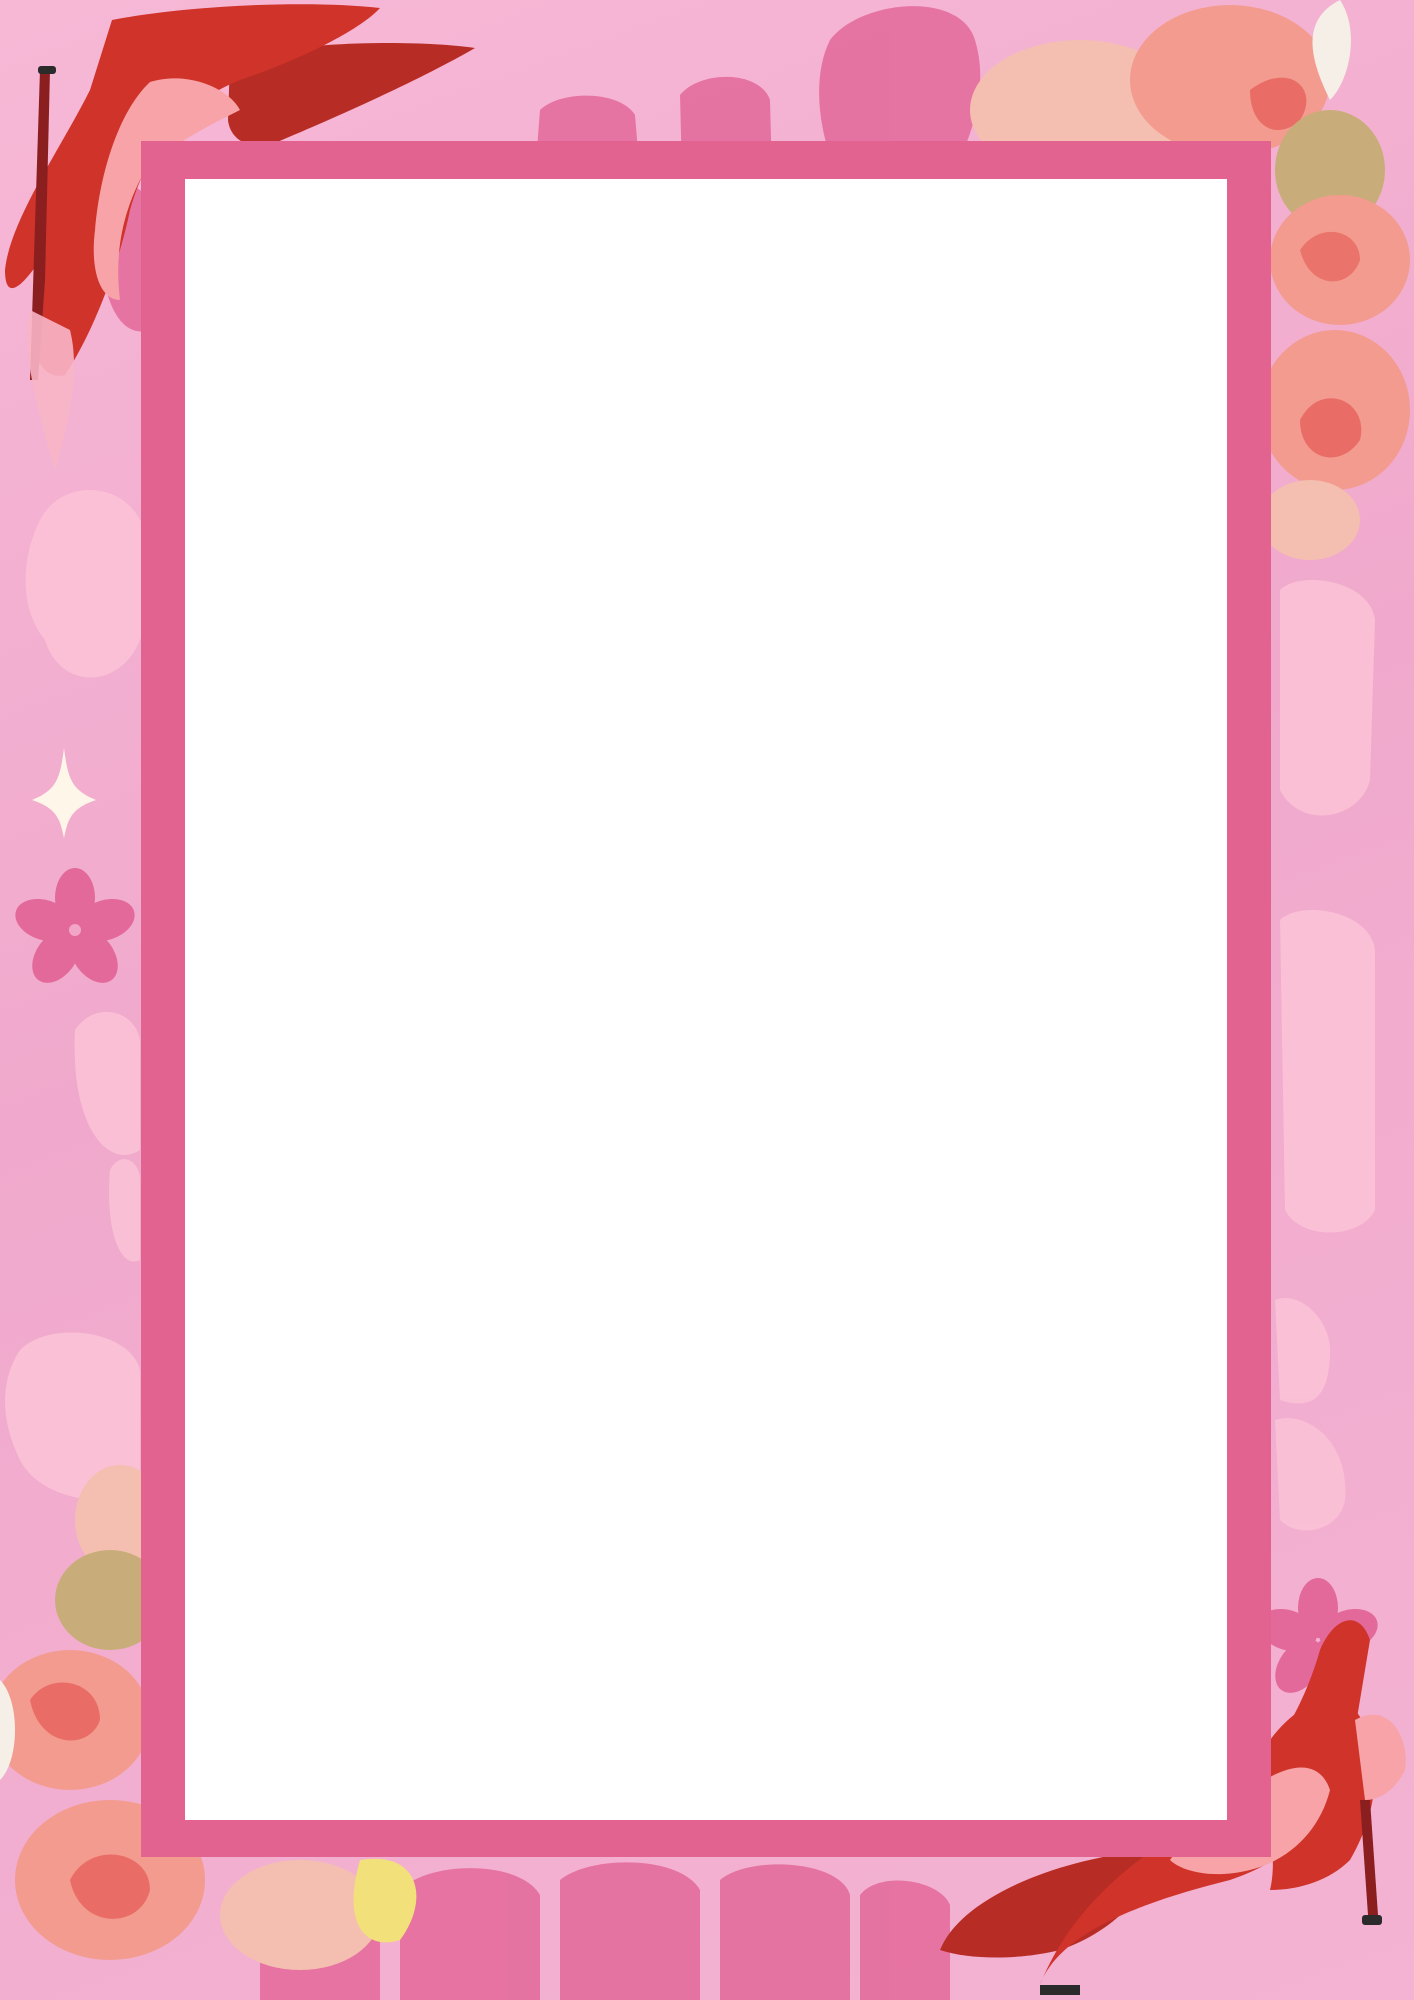  What do you see at coordinates (75, 925) in the screenshot?
I see `pink-flower-left-icon` at bounding box center [75, 925].